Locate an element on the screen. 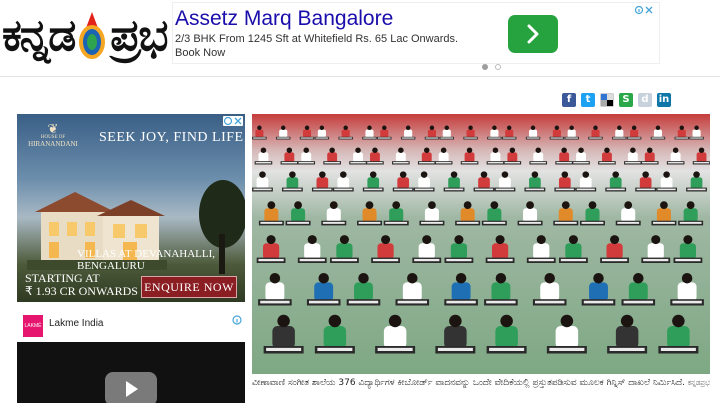 Image resolution: width=720 pixels, height=403 pixels. ad-go-button is located at coordinates (533, 34).